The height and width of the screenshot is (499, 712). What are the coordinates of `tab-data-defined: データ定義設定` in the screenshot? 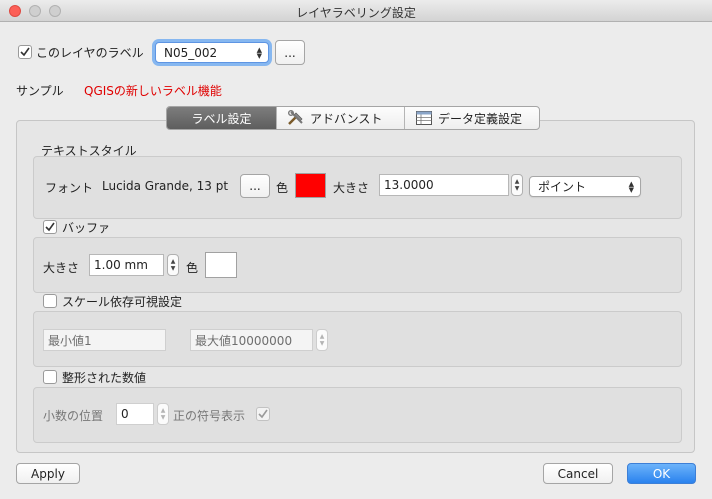 It's located at (472, 118).